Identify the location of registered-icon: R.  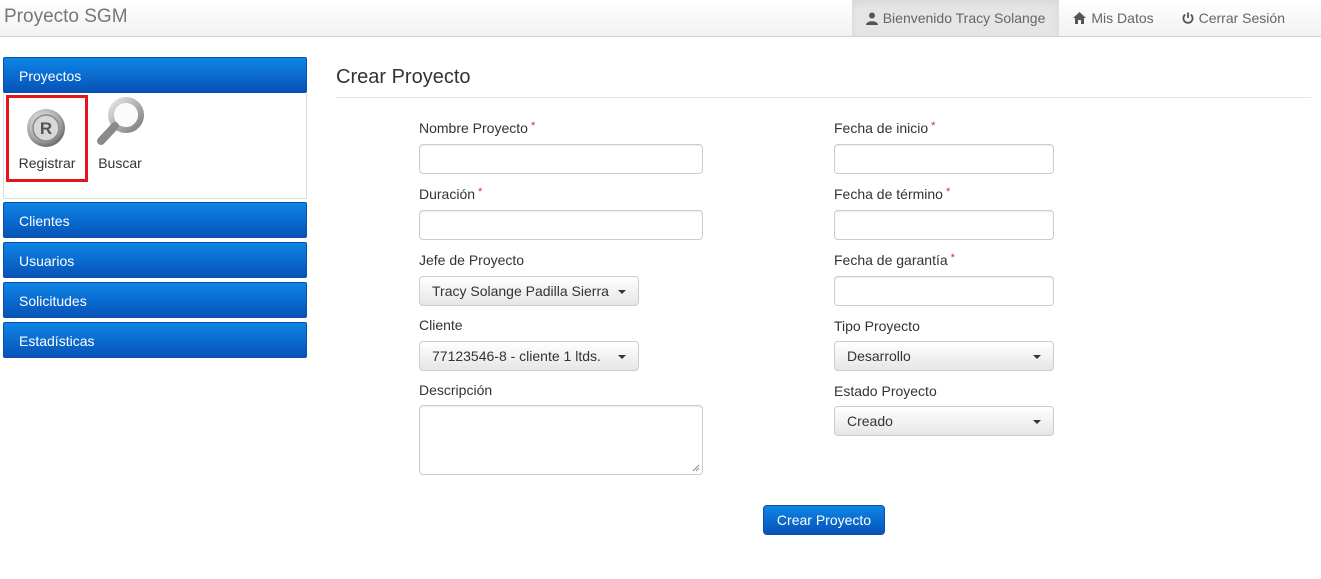
(46, 128).